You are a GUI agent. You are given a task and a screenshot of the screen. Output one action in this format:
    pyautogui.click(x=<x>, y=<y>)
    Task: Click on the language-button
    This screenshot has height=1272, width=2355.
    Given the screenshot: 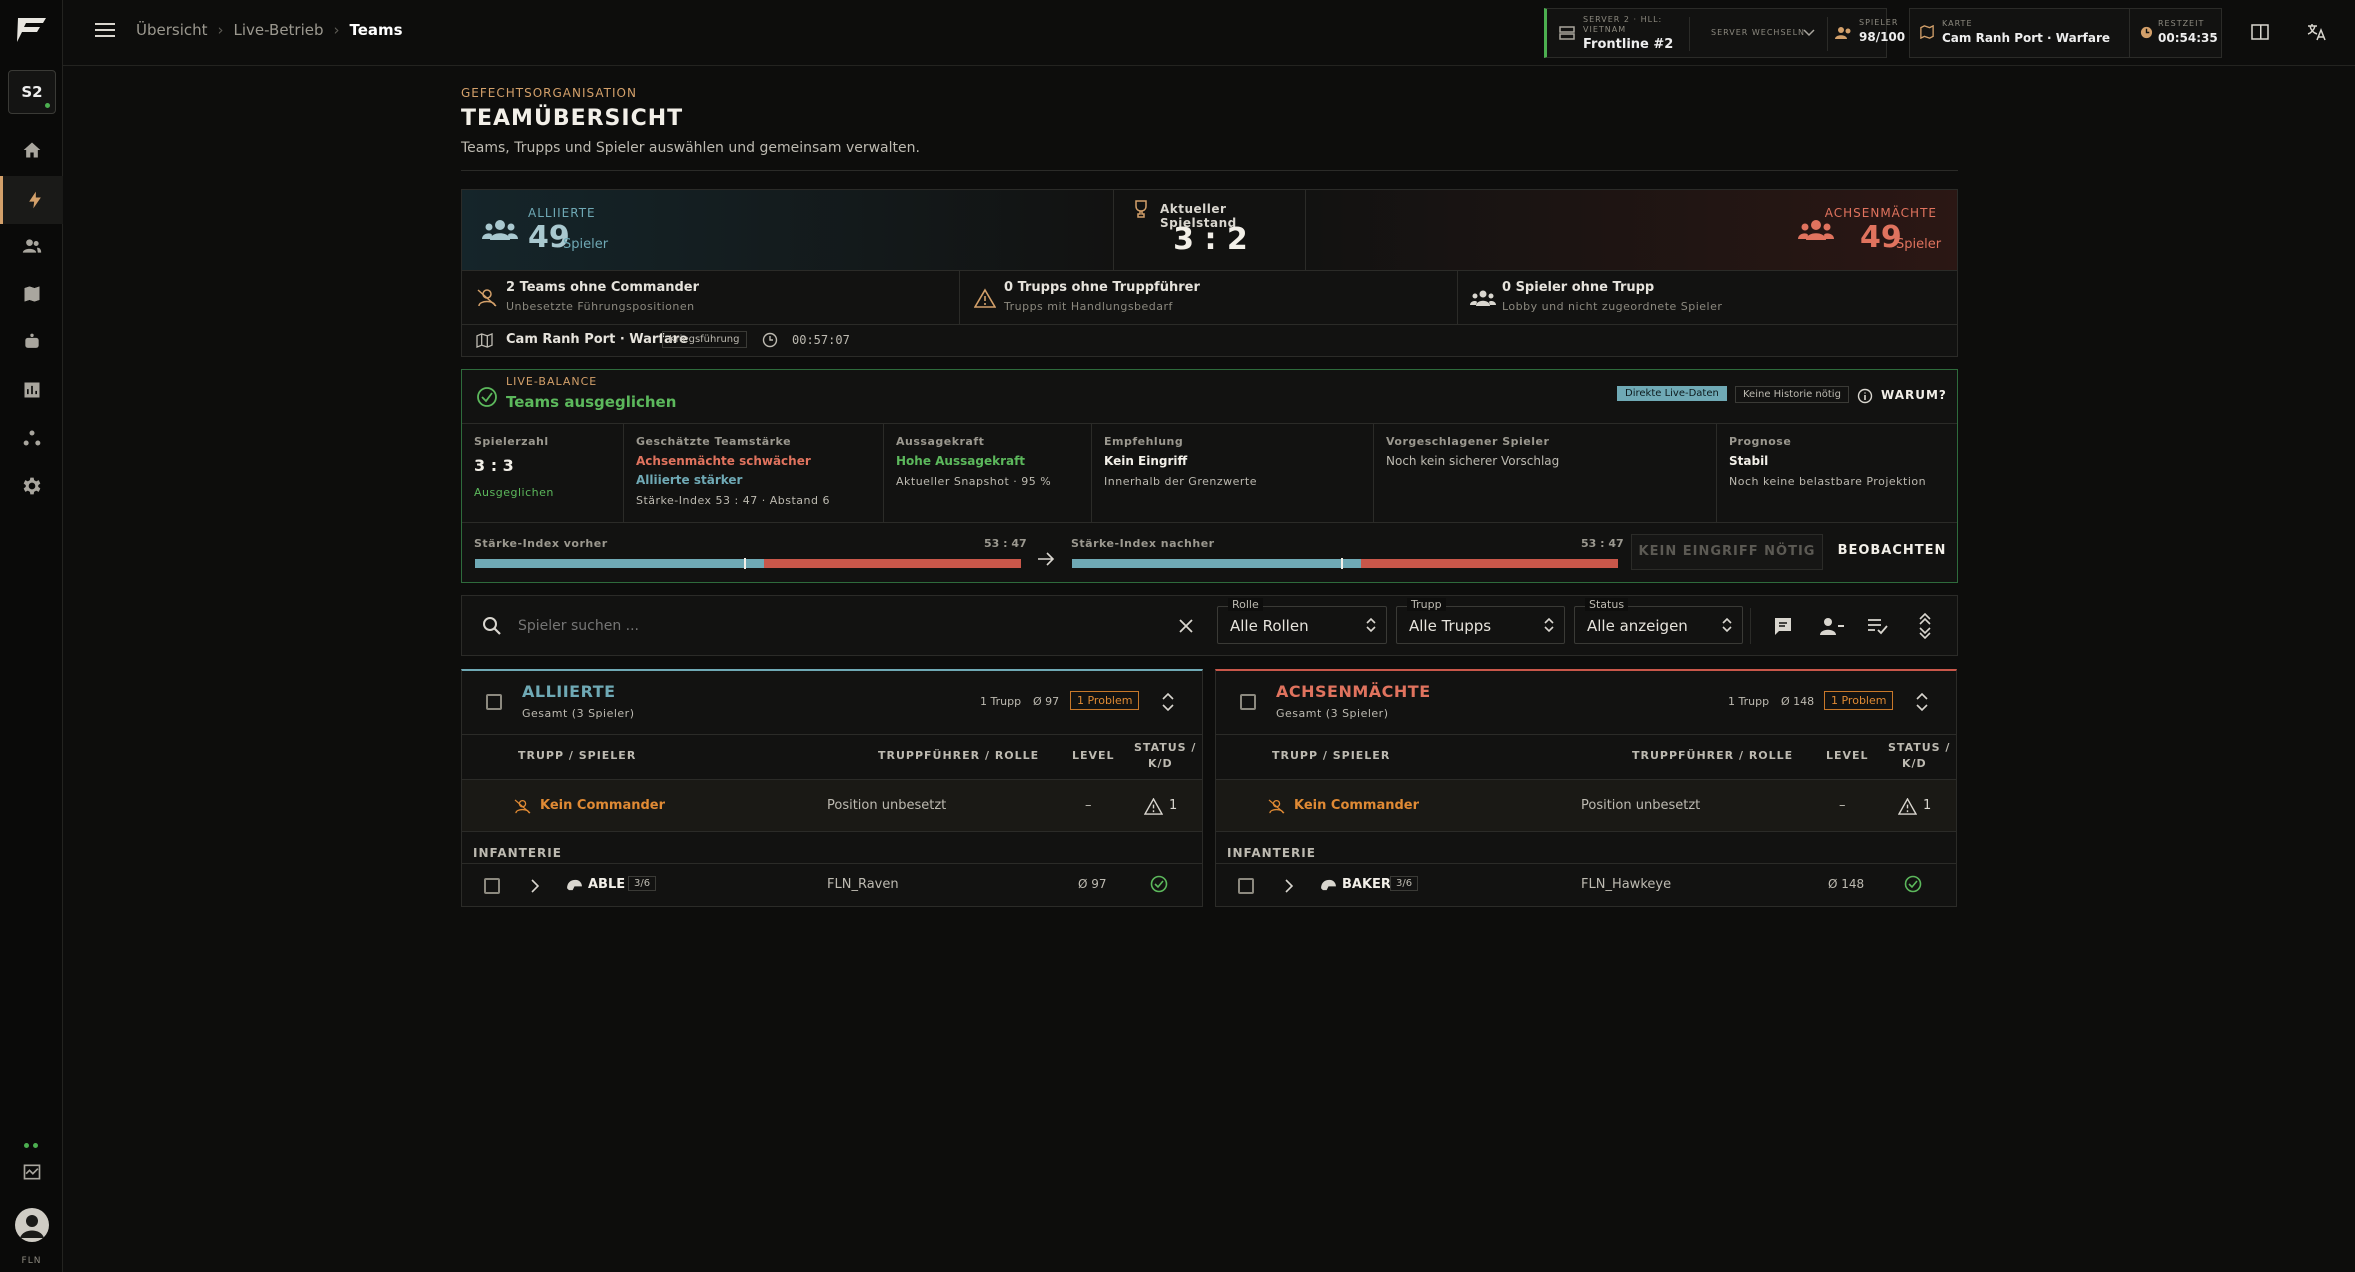 What is the action you would take?
    pyautogui.click(x=2316, y=32)
    